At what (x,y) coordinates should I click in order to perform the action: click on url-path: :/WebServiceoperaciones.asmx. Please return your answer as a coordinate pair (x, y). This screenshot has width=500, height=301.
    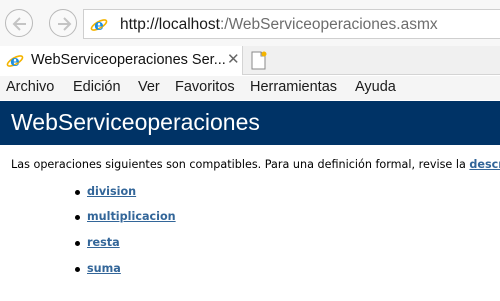
    Looking at the image, I should click on (328, 24).